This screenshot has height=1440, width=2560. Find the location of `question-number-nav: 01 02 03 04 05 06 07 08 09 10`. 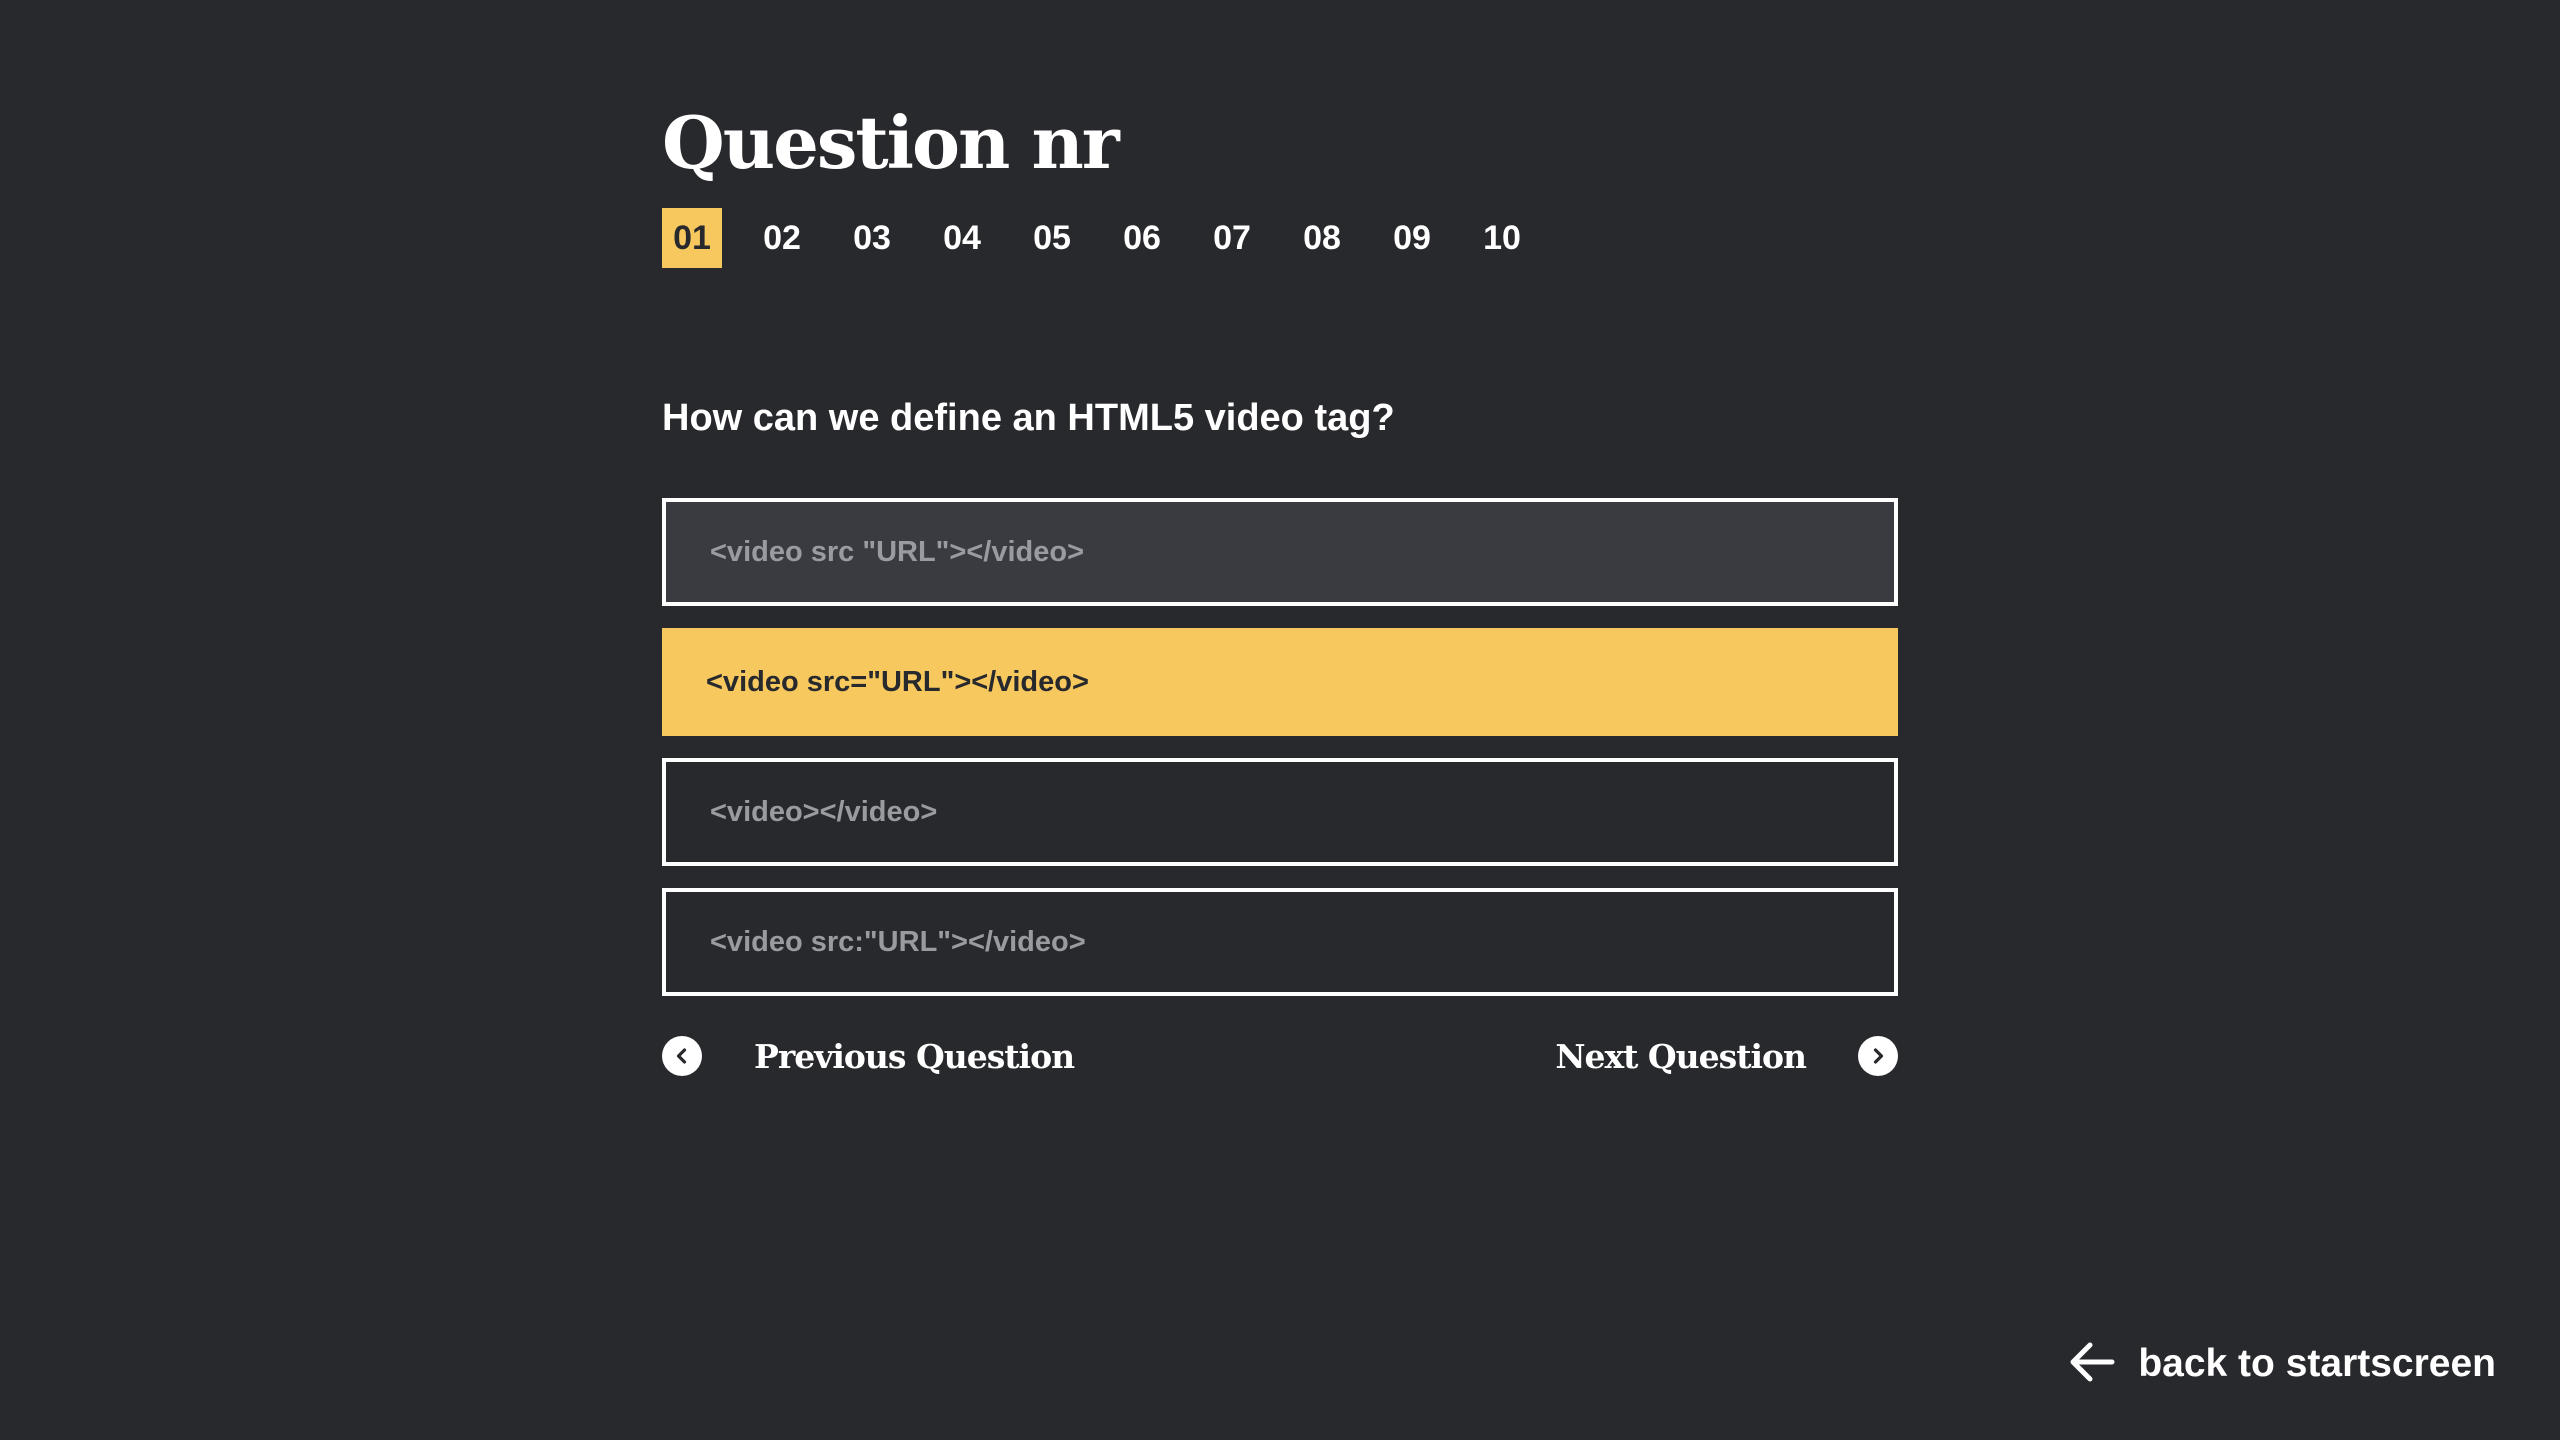

question-number-nav: 01 02 03 04 05 06 07 08 09 10 is located at coordinates (1112, 238).